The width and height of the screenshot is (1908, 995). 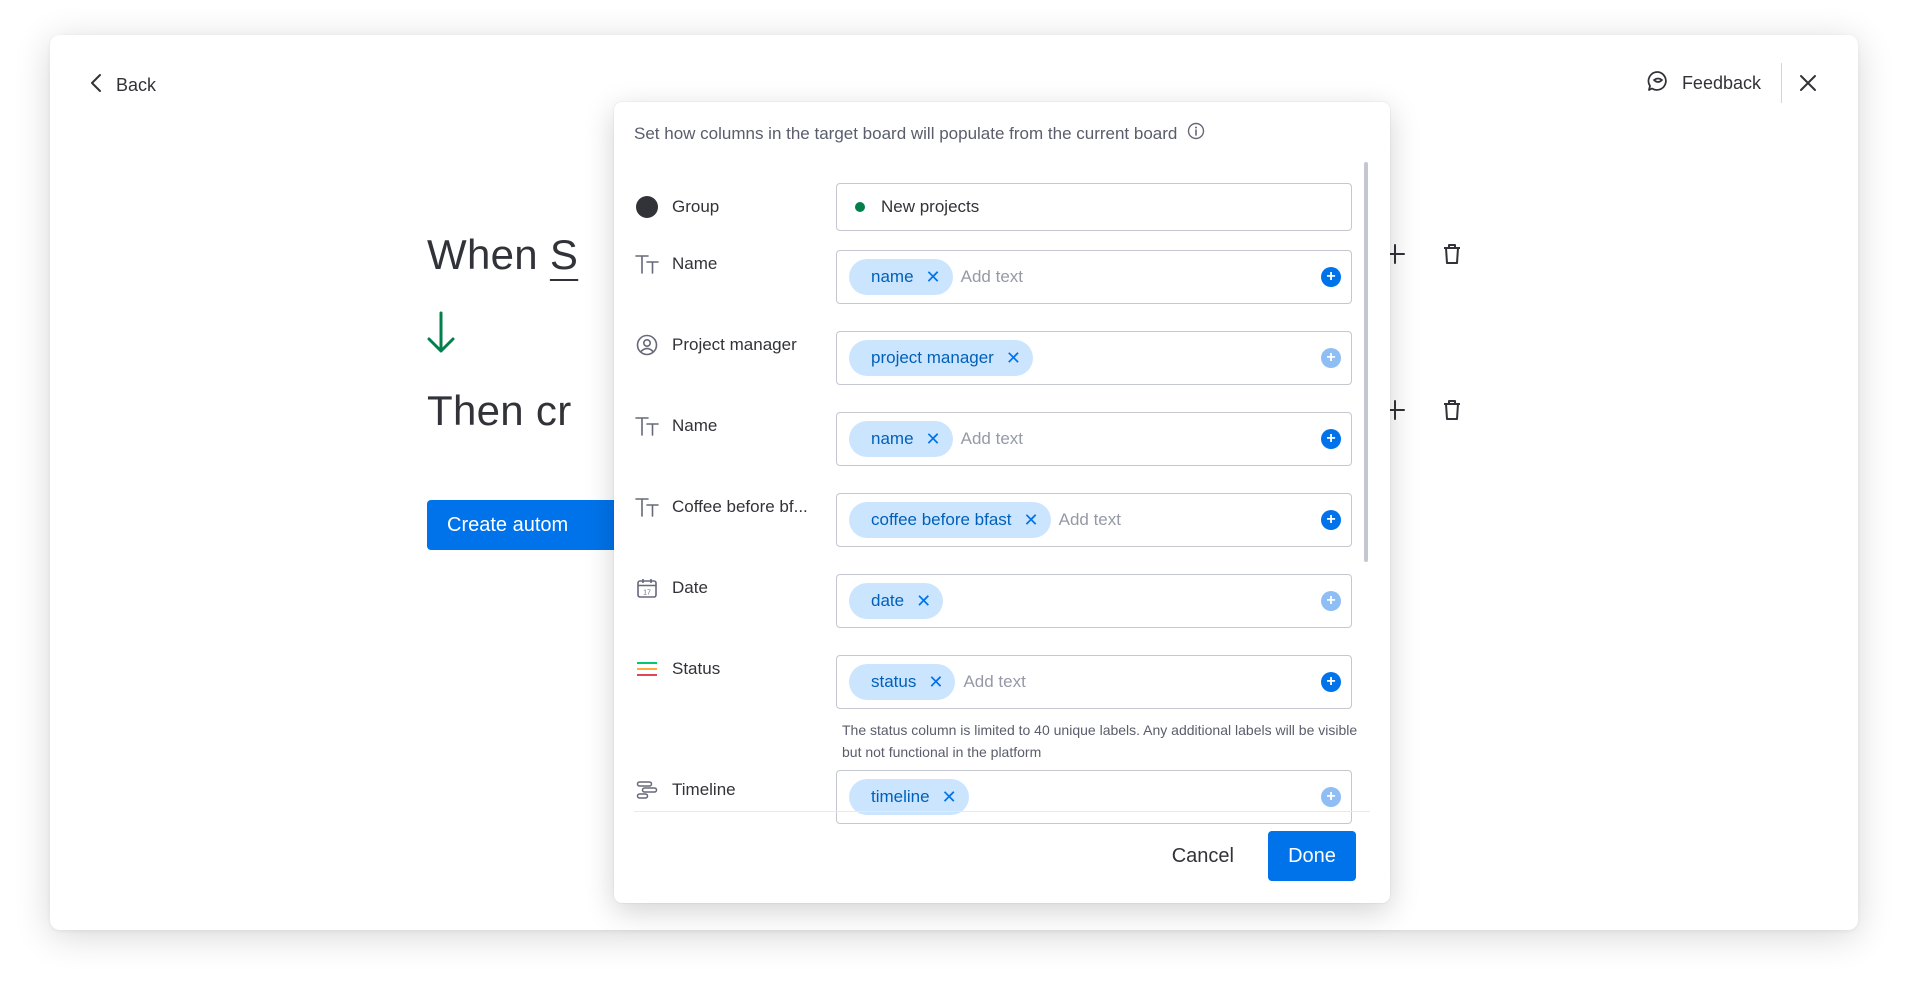 What do you see at coordinates (860, 207) in the screenshot?
I see `group-color-dot` at bounding box center [860, 207].